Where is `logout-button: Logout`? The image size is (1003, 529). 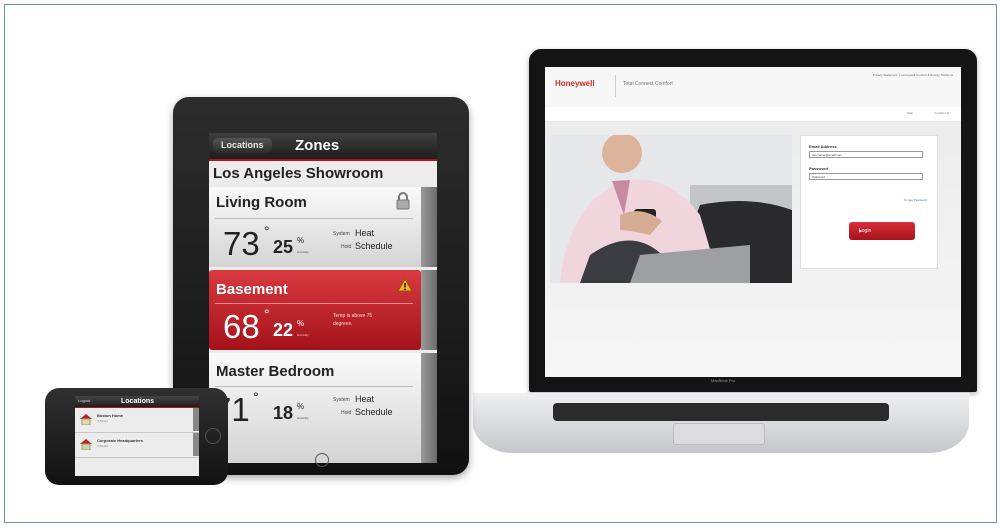
logout-button: Logout is located at coordinates (84, 400).